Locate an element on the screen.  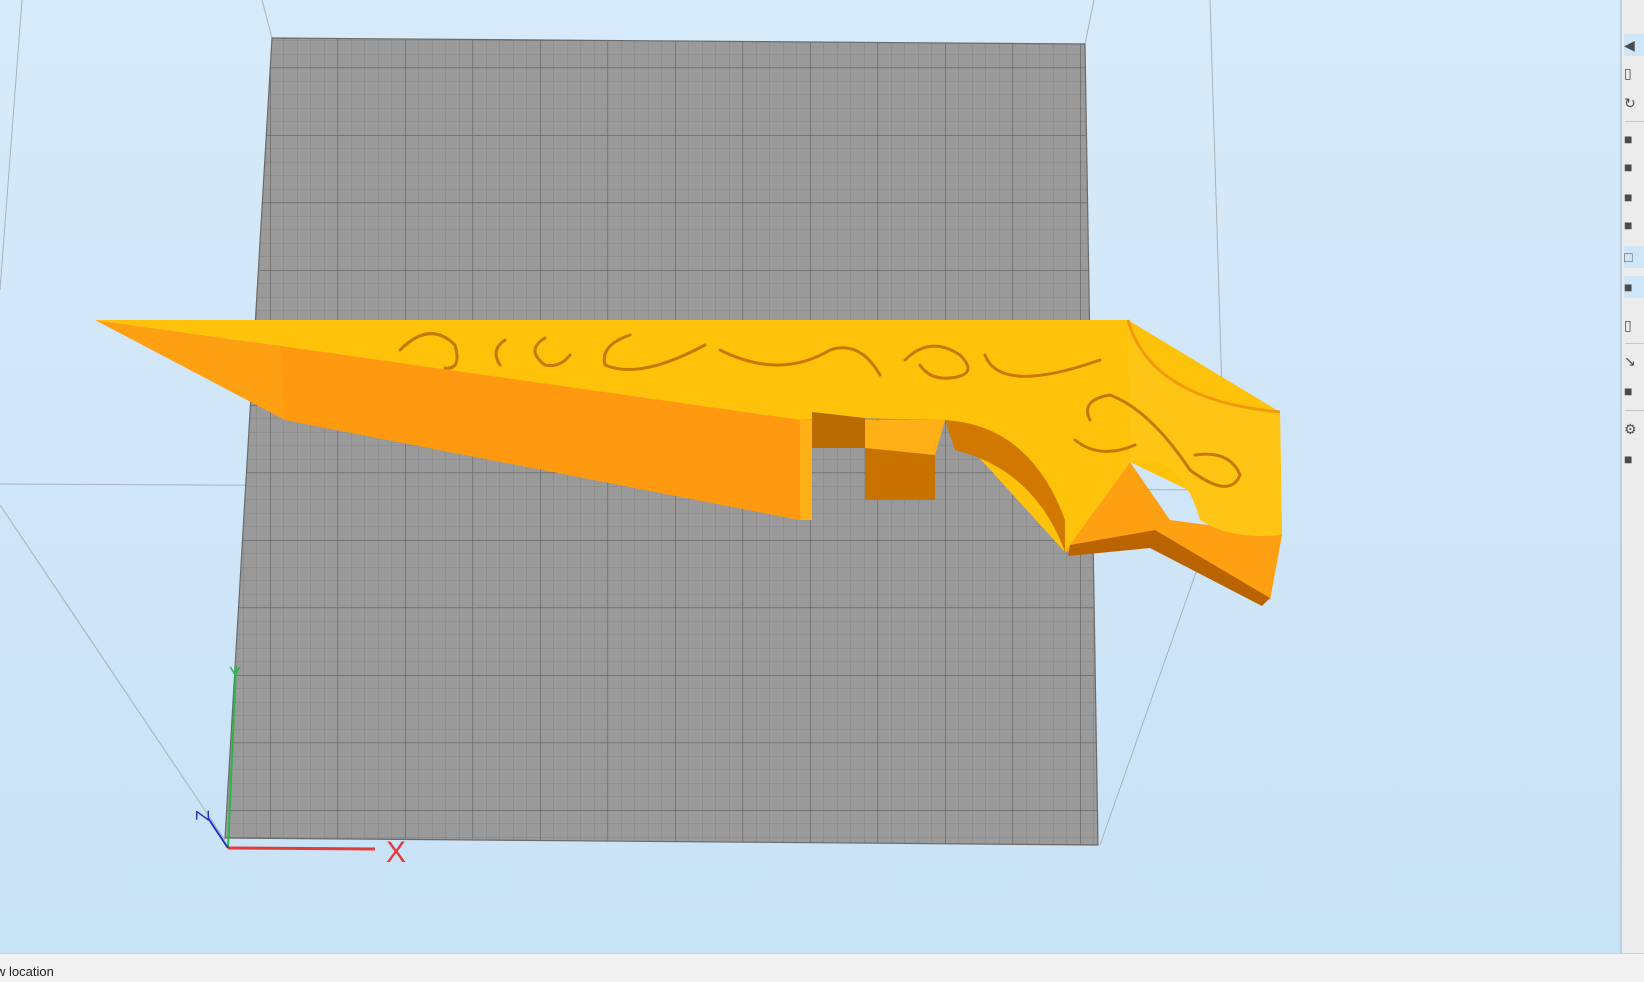
z-axis-label: Z is located at coordinates (203, 815).